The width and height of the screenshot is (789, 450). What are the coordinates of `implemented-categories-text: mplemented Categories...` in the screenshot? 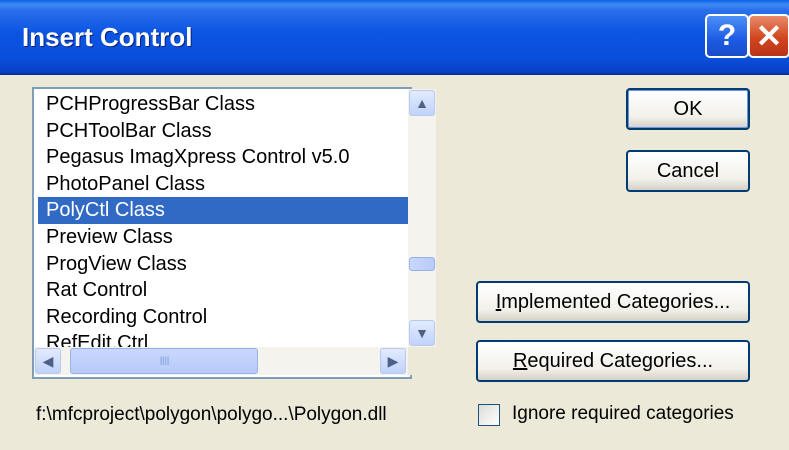 It's located at (616, 301).